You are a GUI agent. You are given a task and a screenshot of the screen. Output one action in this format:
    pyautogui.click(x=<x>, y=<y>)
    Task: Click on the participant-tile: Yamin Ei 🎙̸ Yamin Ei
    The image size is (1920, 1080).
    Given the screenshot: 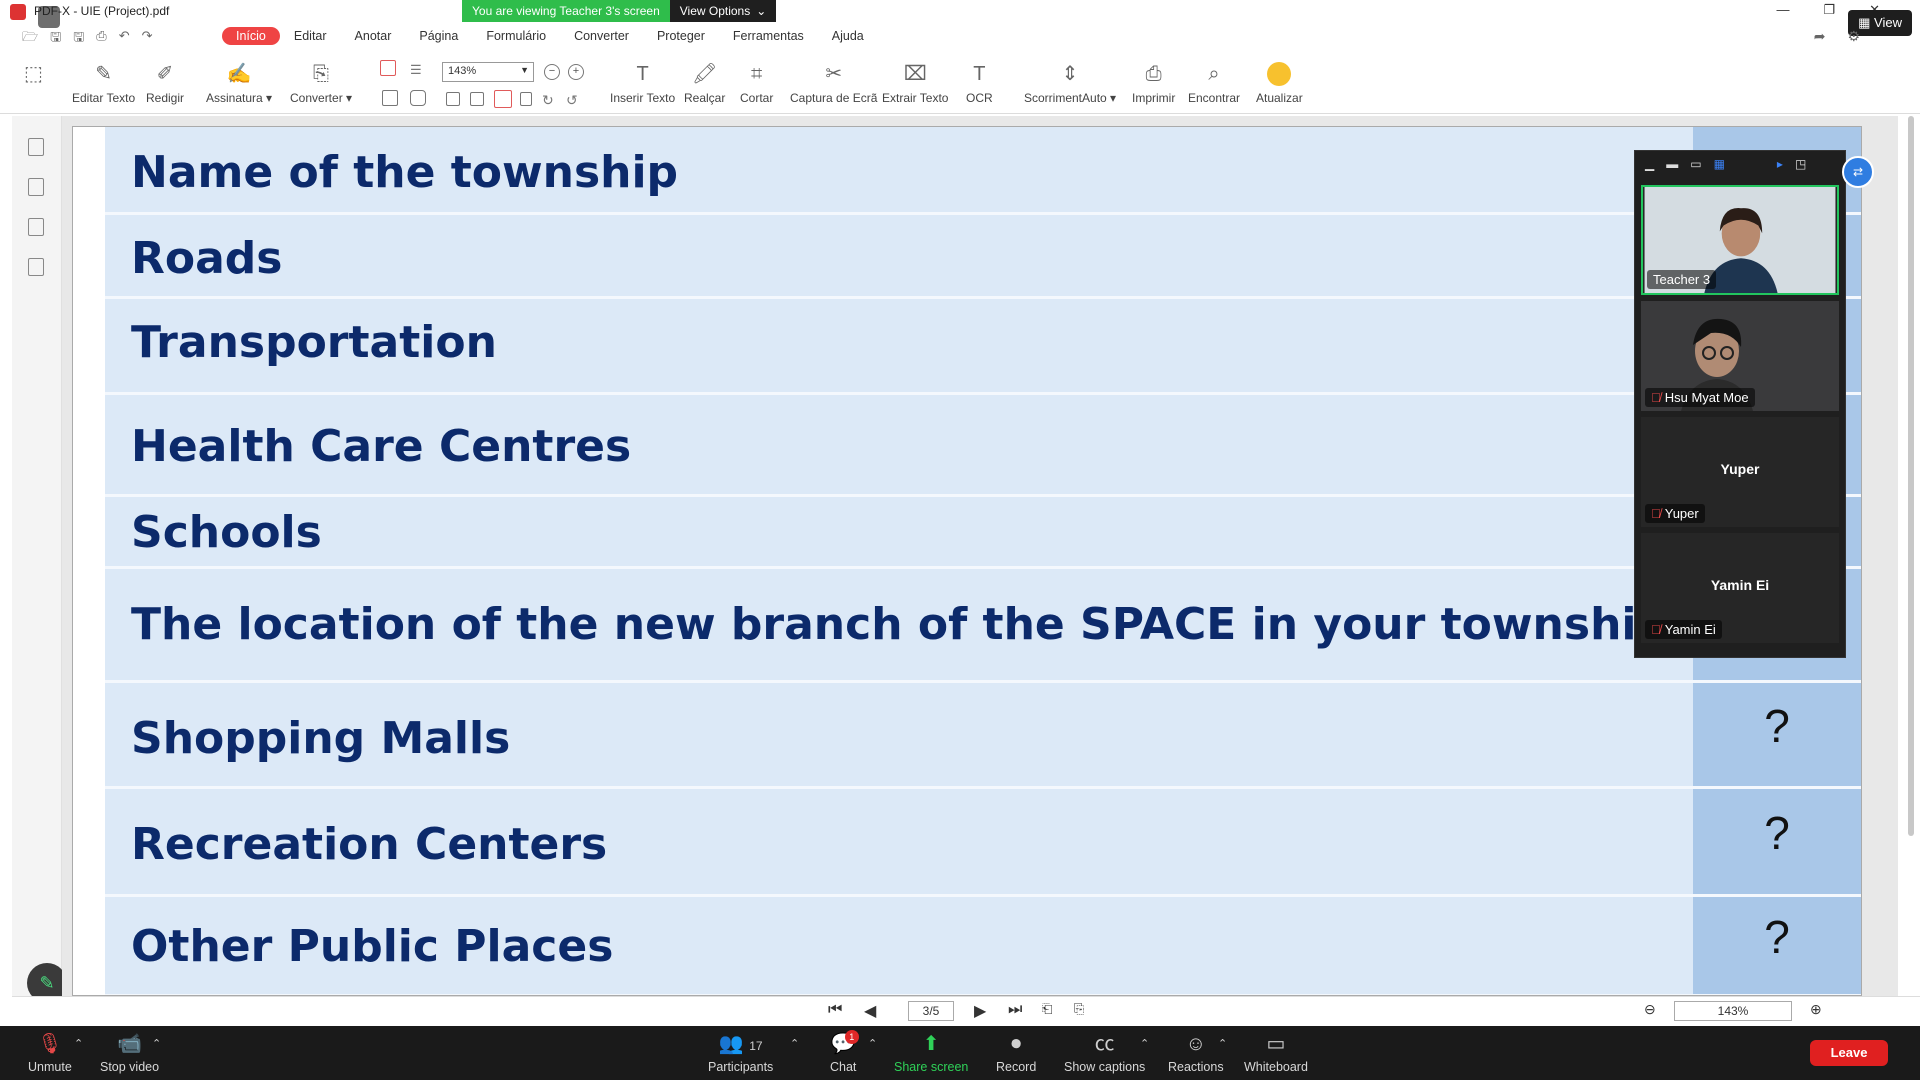 What is the action you would take?
    pyautogui.click(x=1740, y=588)
    